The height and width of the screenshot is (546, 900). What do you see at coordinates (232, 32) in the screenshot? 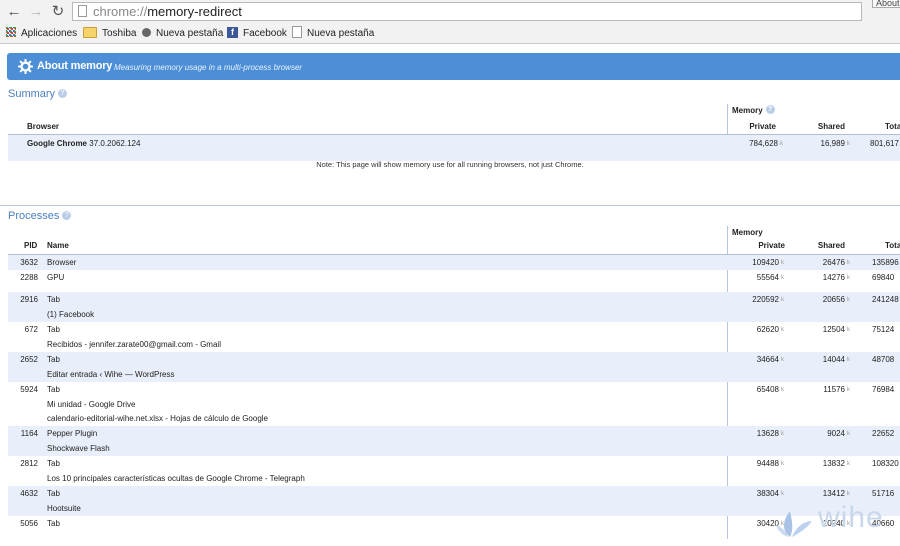
I see `facebook-icon: f` at bounding box center [232, 32].